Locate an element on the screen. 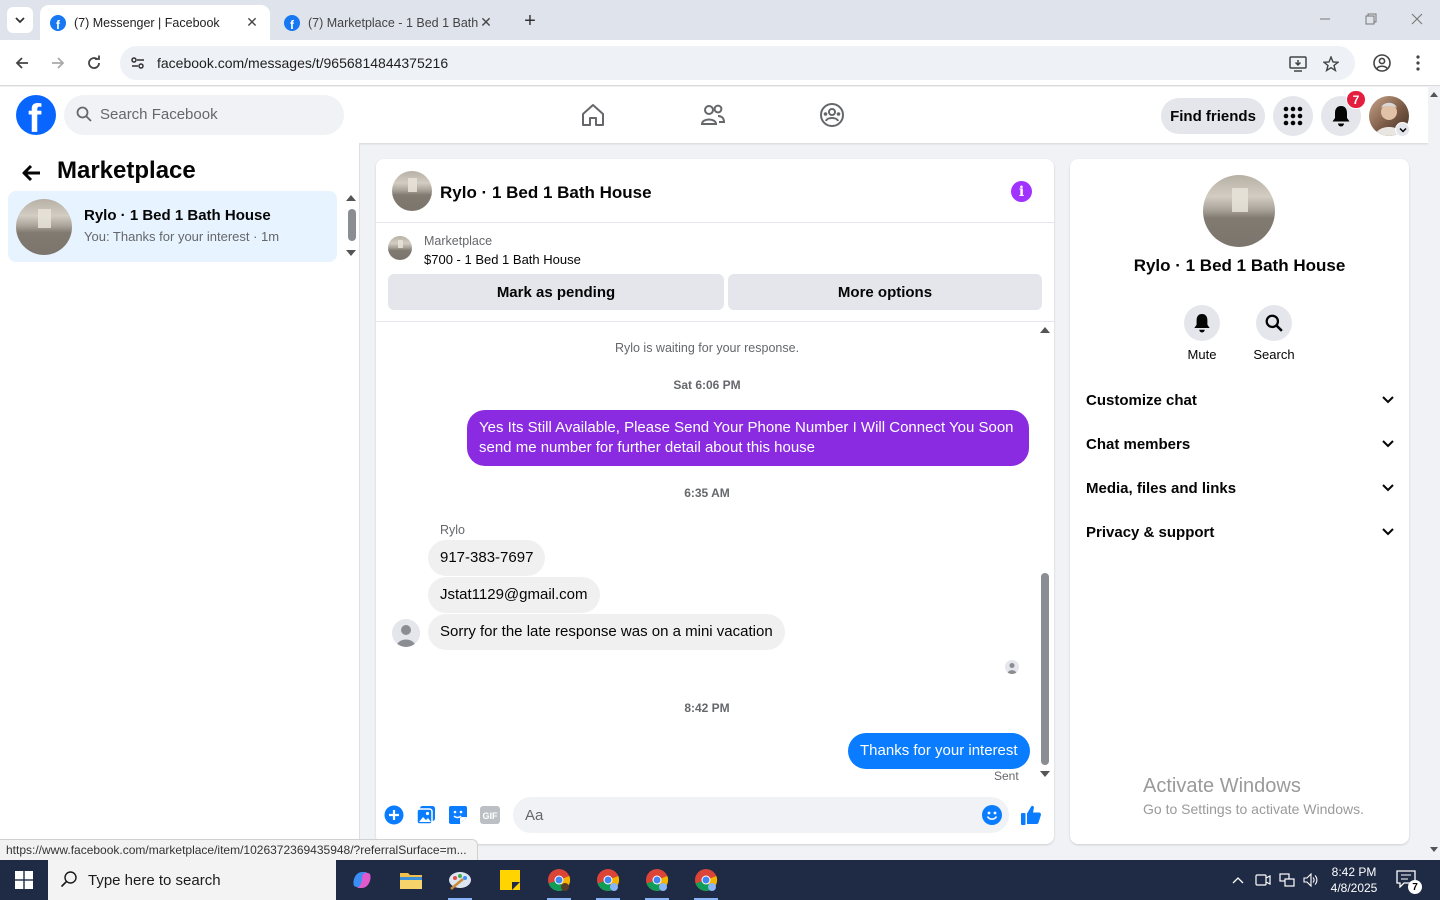 The height and width of the screenshot is (900, 1440). home-icon is located at coordinates (593, 115).